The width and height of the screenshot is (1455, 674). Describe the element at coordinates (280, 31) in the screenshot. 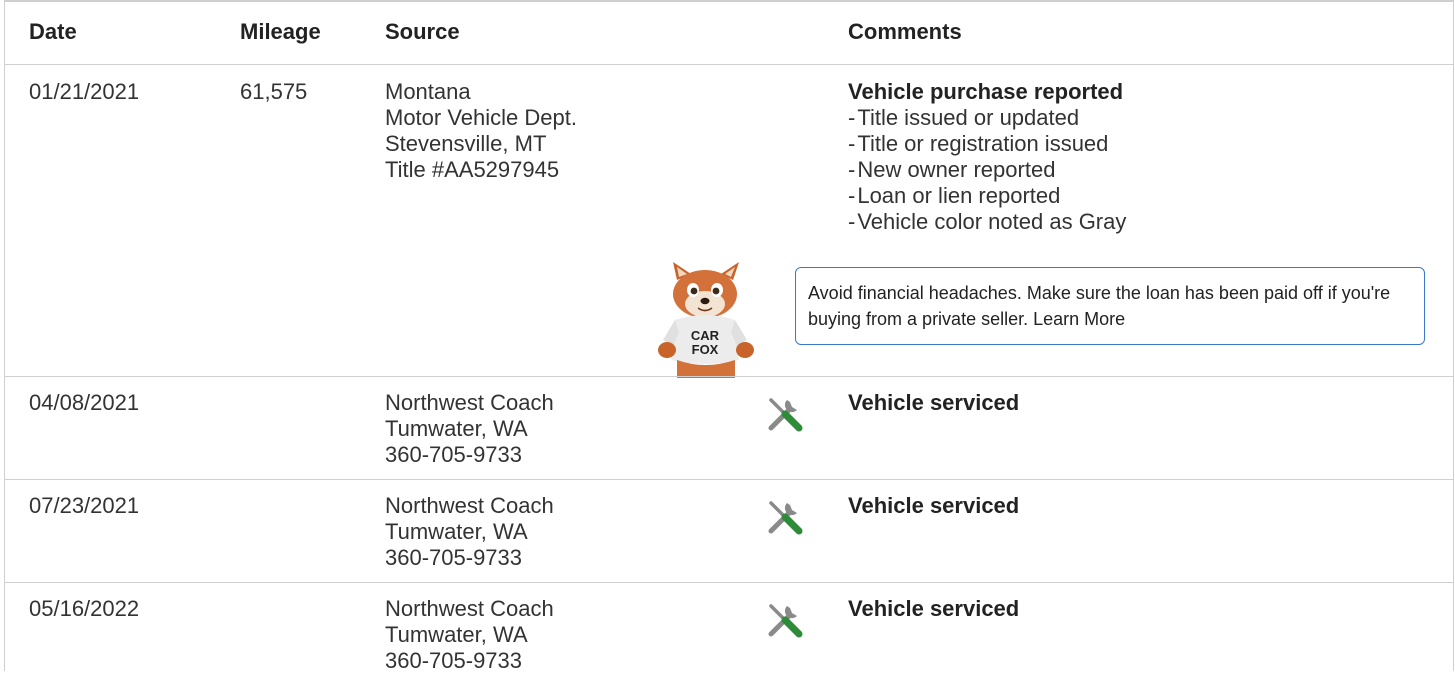

I see `header-mileage: Mileage` at that location.